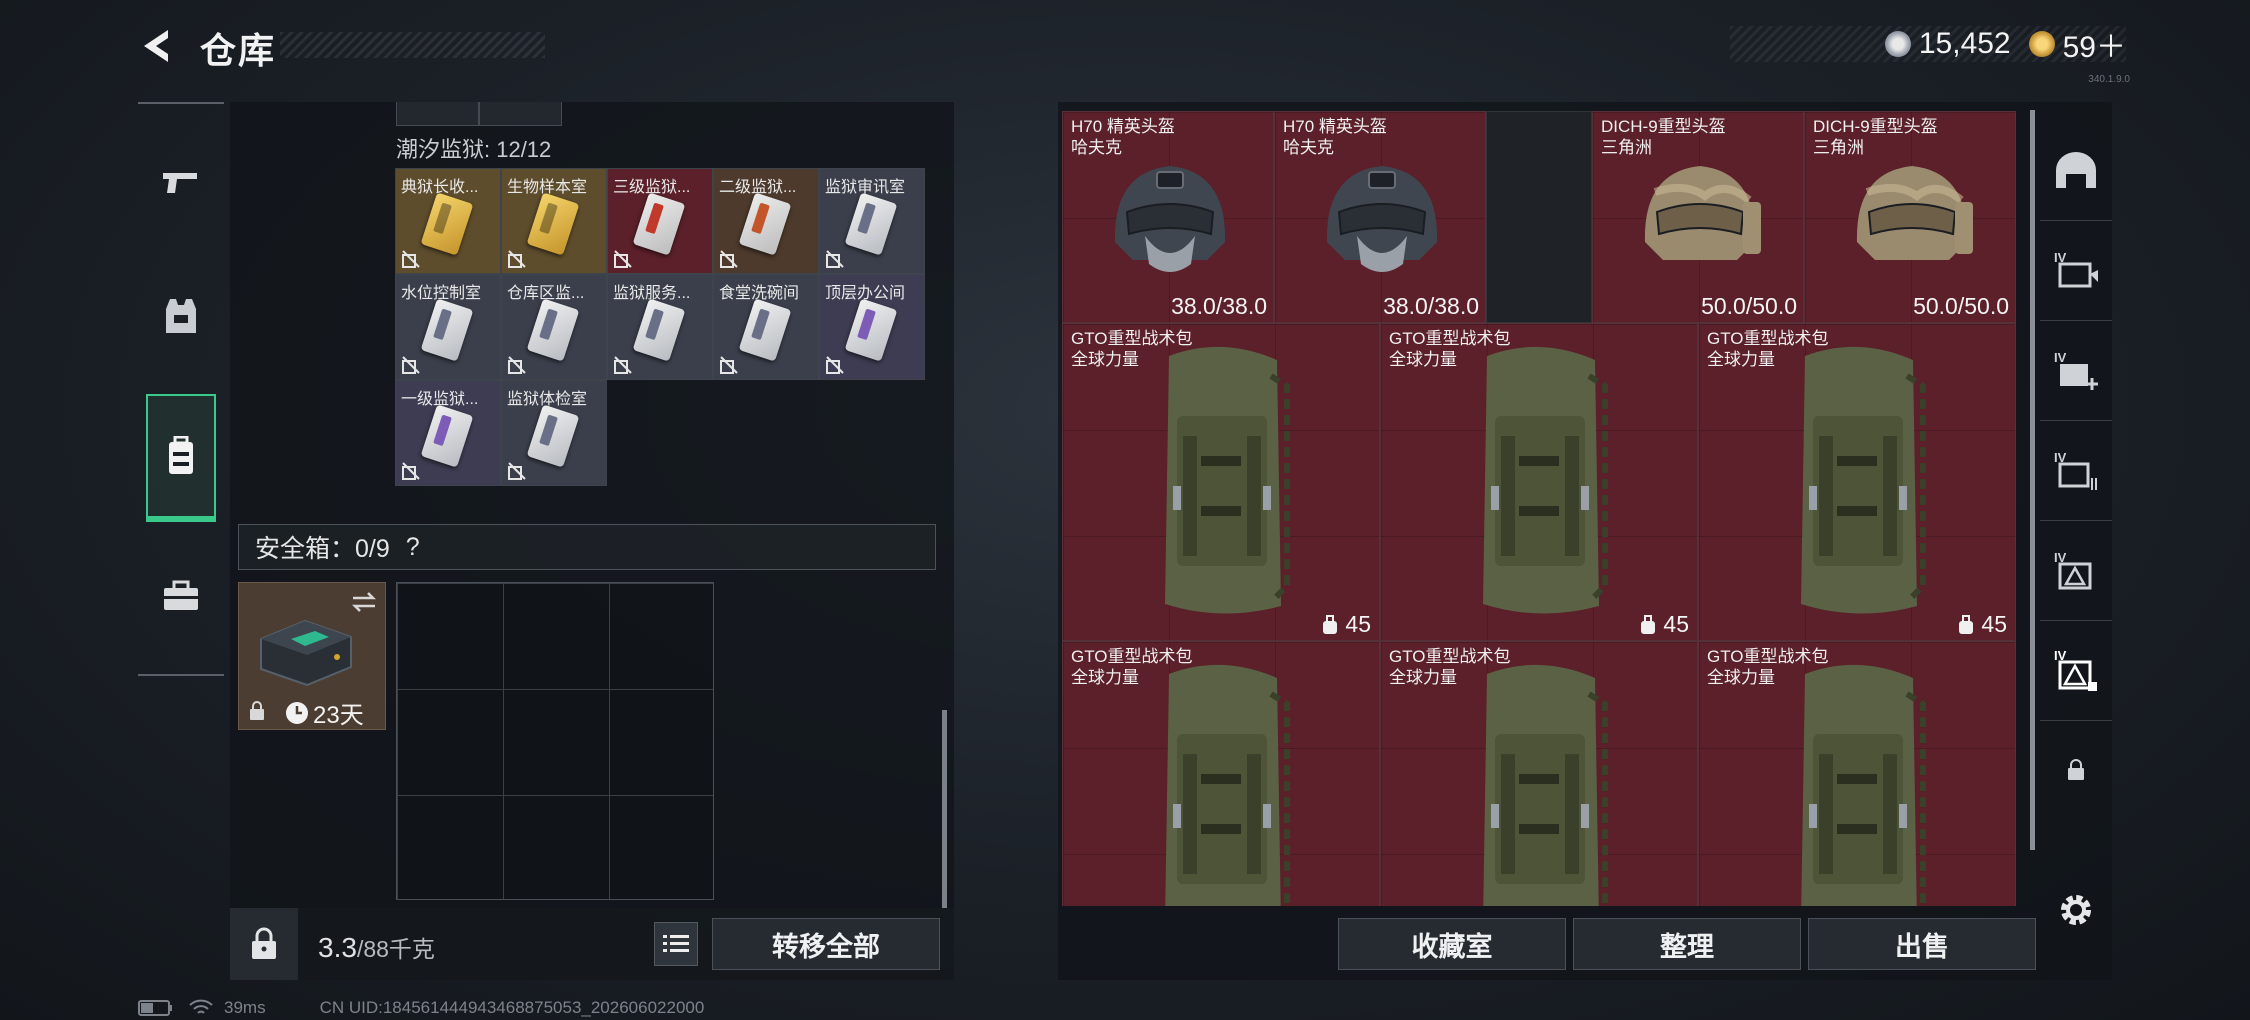 The height and width of the screenshot is (1020, 2250). What do you see at coordinates (412, 45) in the screenshot?
I see `title-decoration` at bounding box center [412, 45].